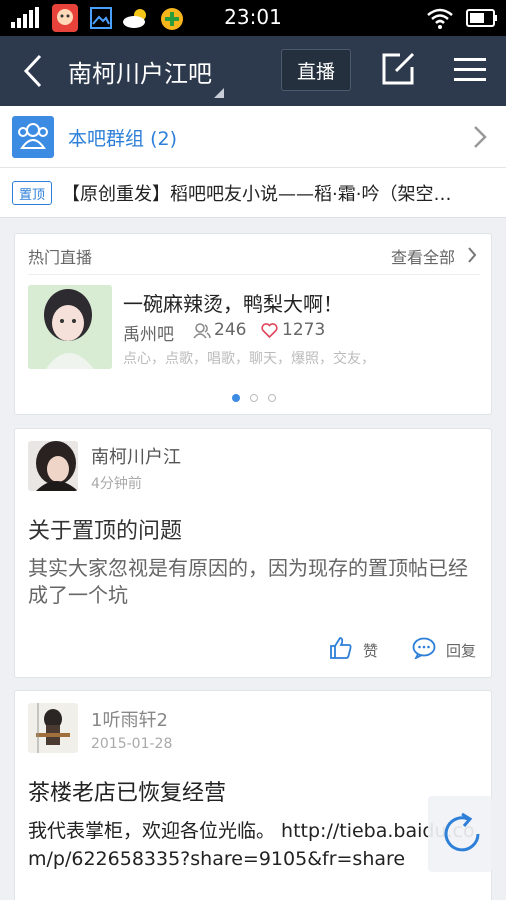 This screenshot has width=506, height=900. Describe the element at coordinates (470, 70) in the screenshot. I see `menu-icon` at that location.